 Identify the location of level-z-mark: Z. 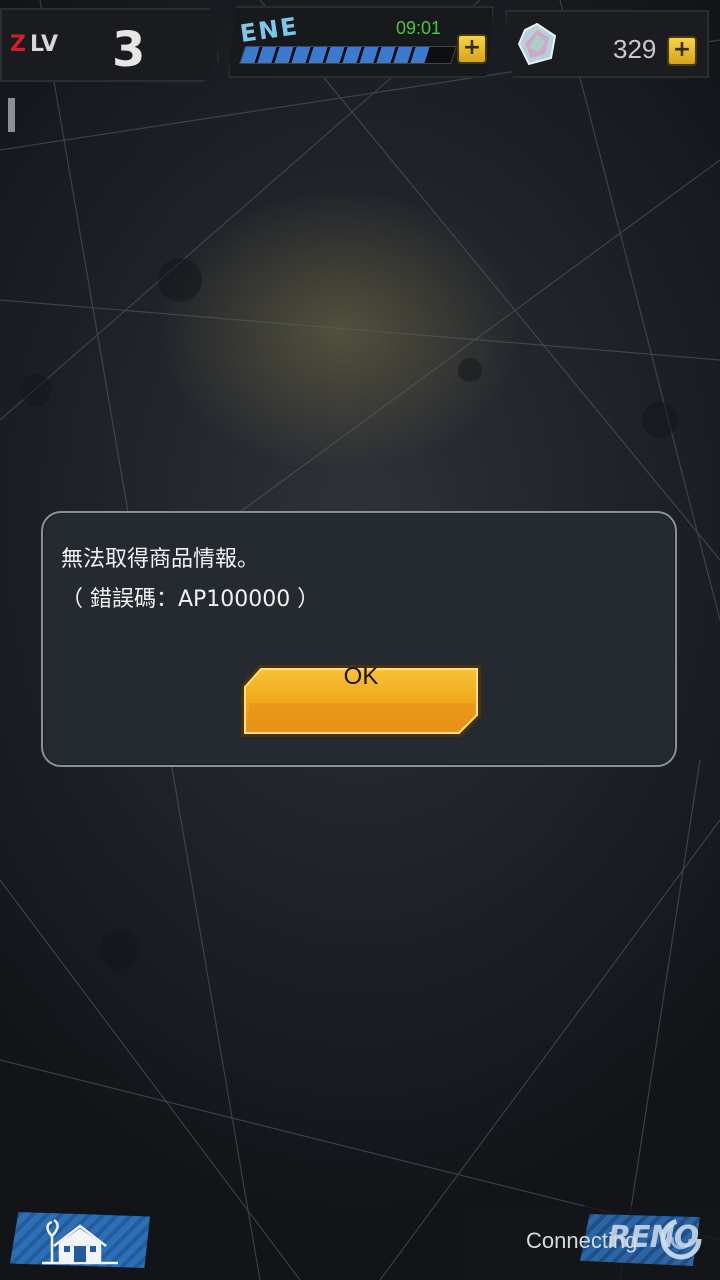
(18, 44).